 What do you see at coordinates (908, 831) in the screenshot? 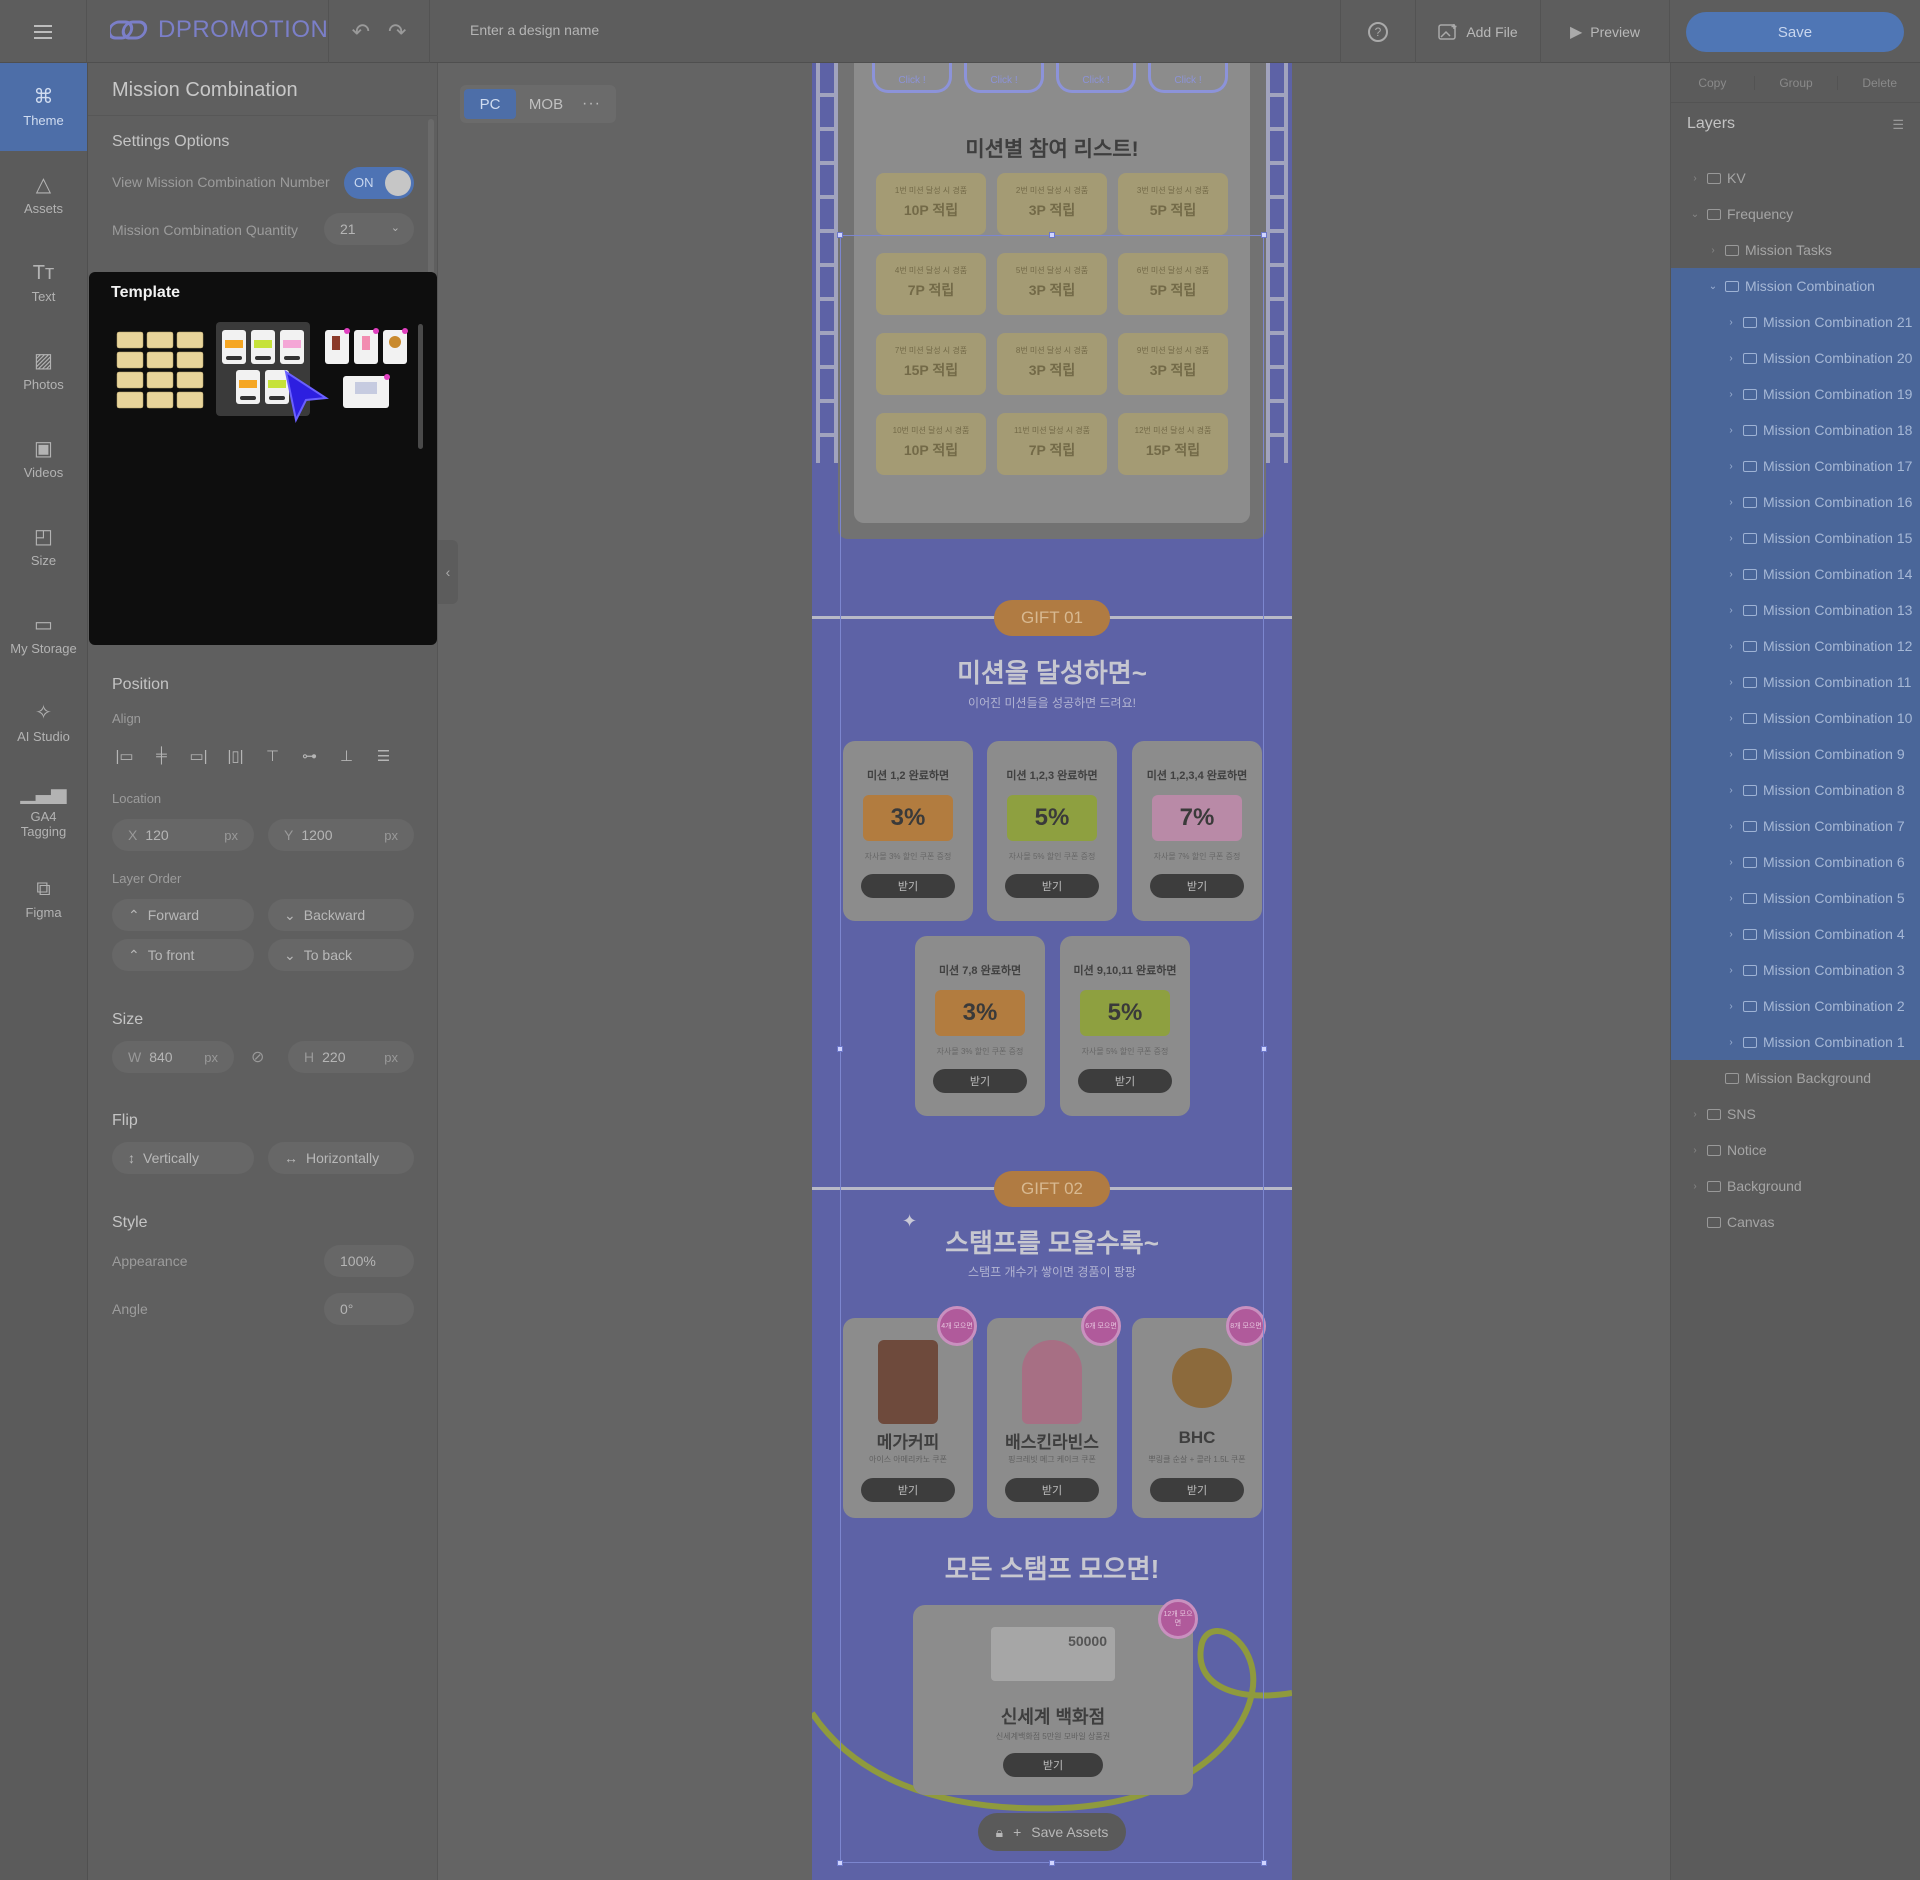
I see `coupon-card: 미션 1,2 완료하면 3% 자사몰 3% 할인 쿠폰 증정 받기` at bounding box center [908, 831].